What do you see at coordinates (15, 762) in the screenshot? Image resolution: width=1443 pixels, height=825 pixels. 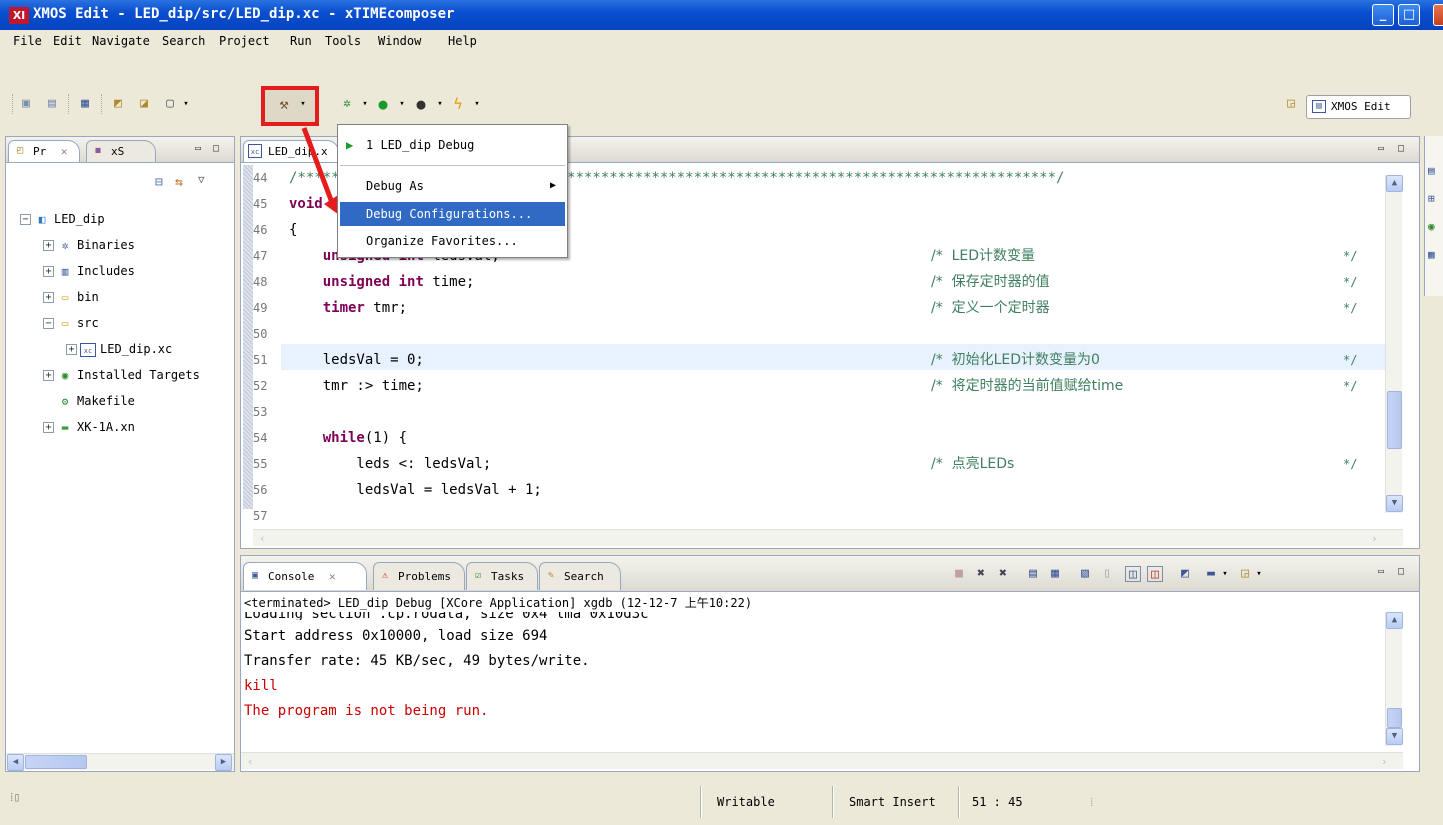 I see `scroll-left-icon: ◀` at bounding box center [15, 762].